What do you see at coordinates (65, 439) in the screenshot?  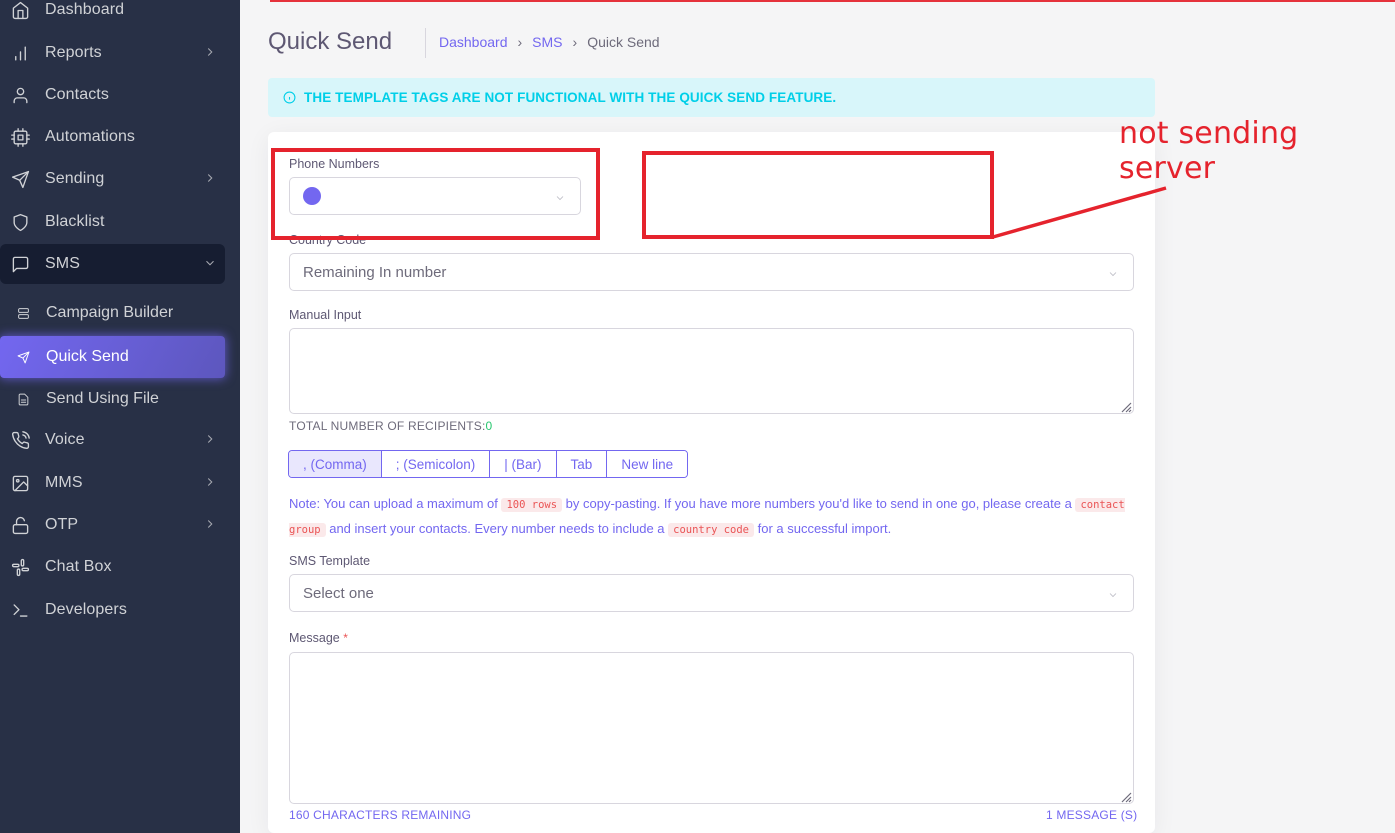 I see `sidebar-item-label: Voice` at bounding box center [65, 439].